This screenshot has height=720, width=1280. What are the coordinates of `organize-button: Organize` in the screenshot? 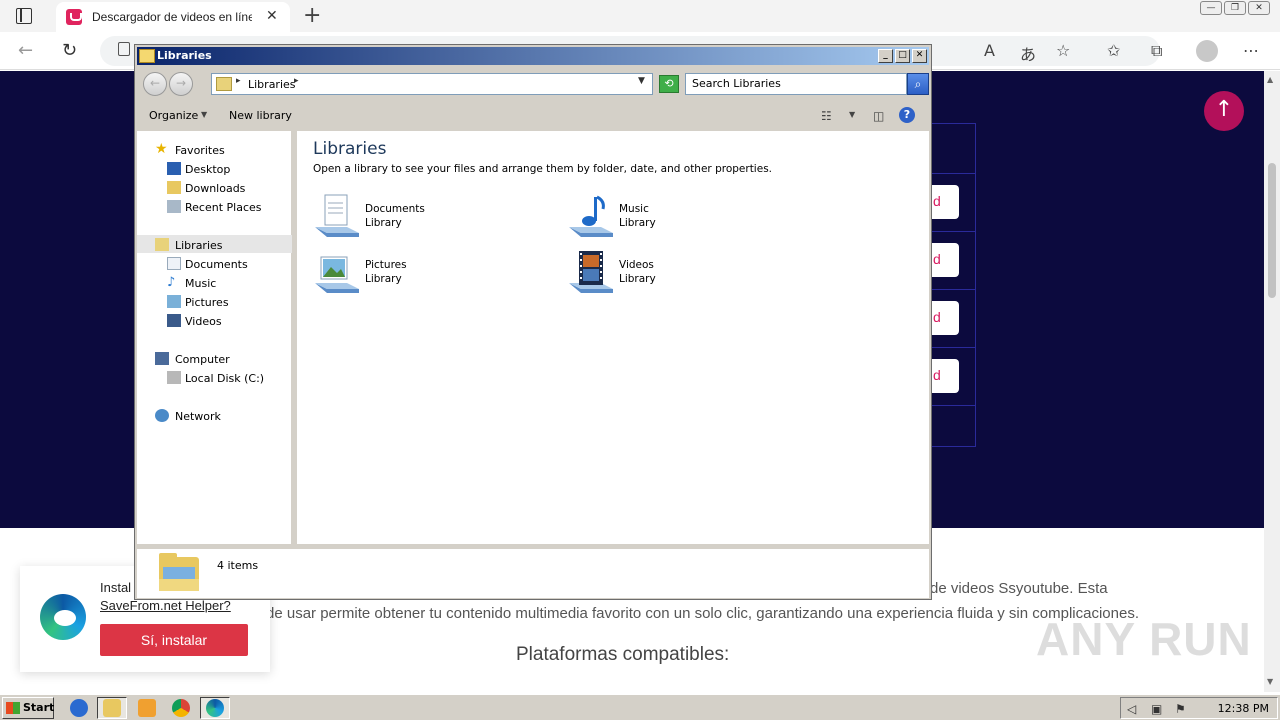 It's located at (173, 115).